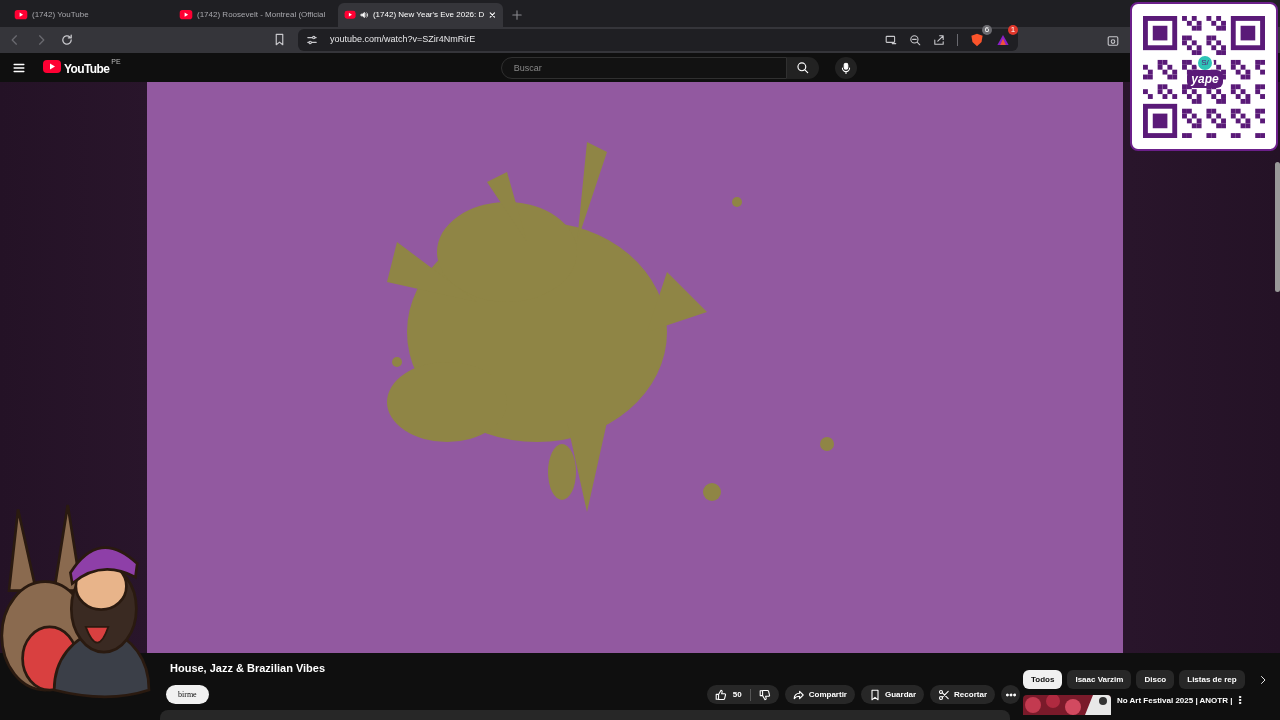 Image resolution: width=1280 pixels, height=720 pixels. What do you see at coordinates (643, 67) in the screenshot?
I see `search-field: Buscar` at bounding box center [643, 67].